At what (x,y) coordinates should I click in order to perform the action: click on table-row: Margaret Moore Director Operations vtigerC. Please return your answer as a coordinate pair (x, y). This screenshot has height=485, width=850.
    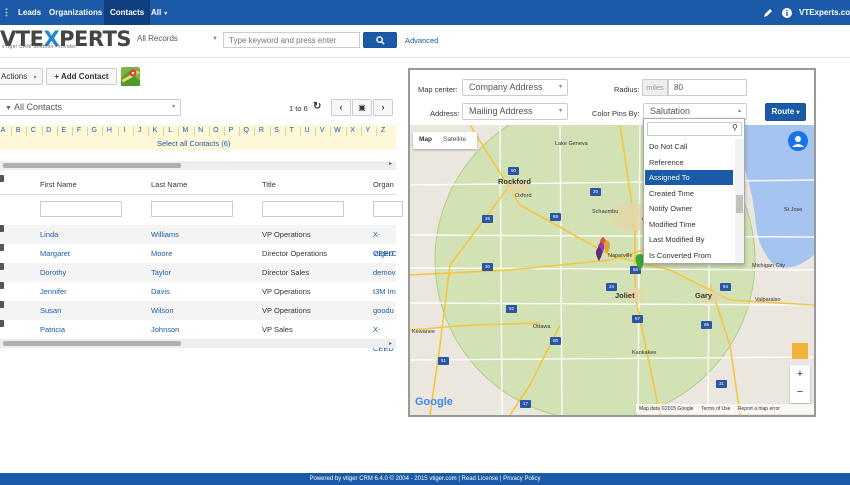
    Looking at the image, I should click on (198, 253).